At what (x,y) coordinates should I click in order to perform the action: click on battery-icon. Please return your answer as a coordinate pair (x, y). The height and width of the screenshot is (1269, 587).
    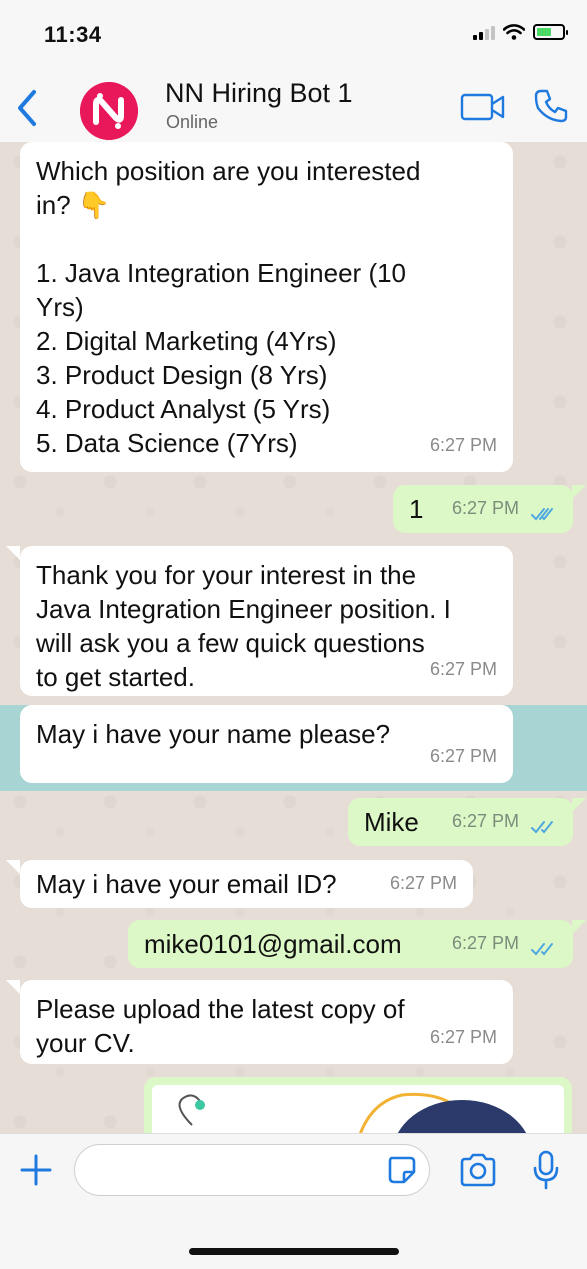
    Looking at the image, I should click on (550, 32).